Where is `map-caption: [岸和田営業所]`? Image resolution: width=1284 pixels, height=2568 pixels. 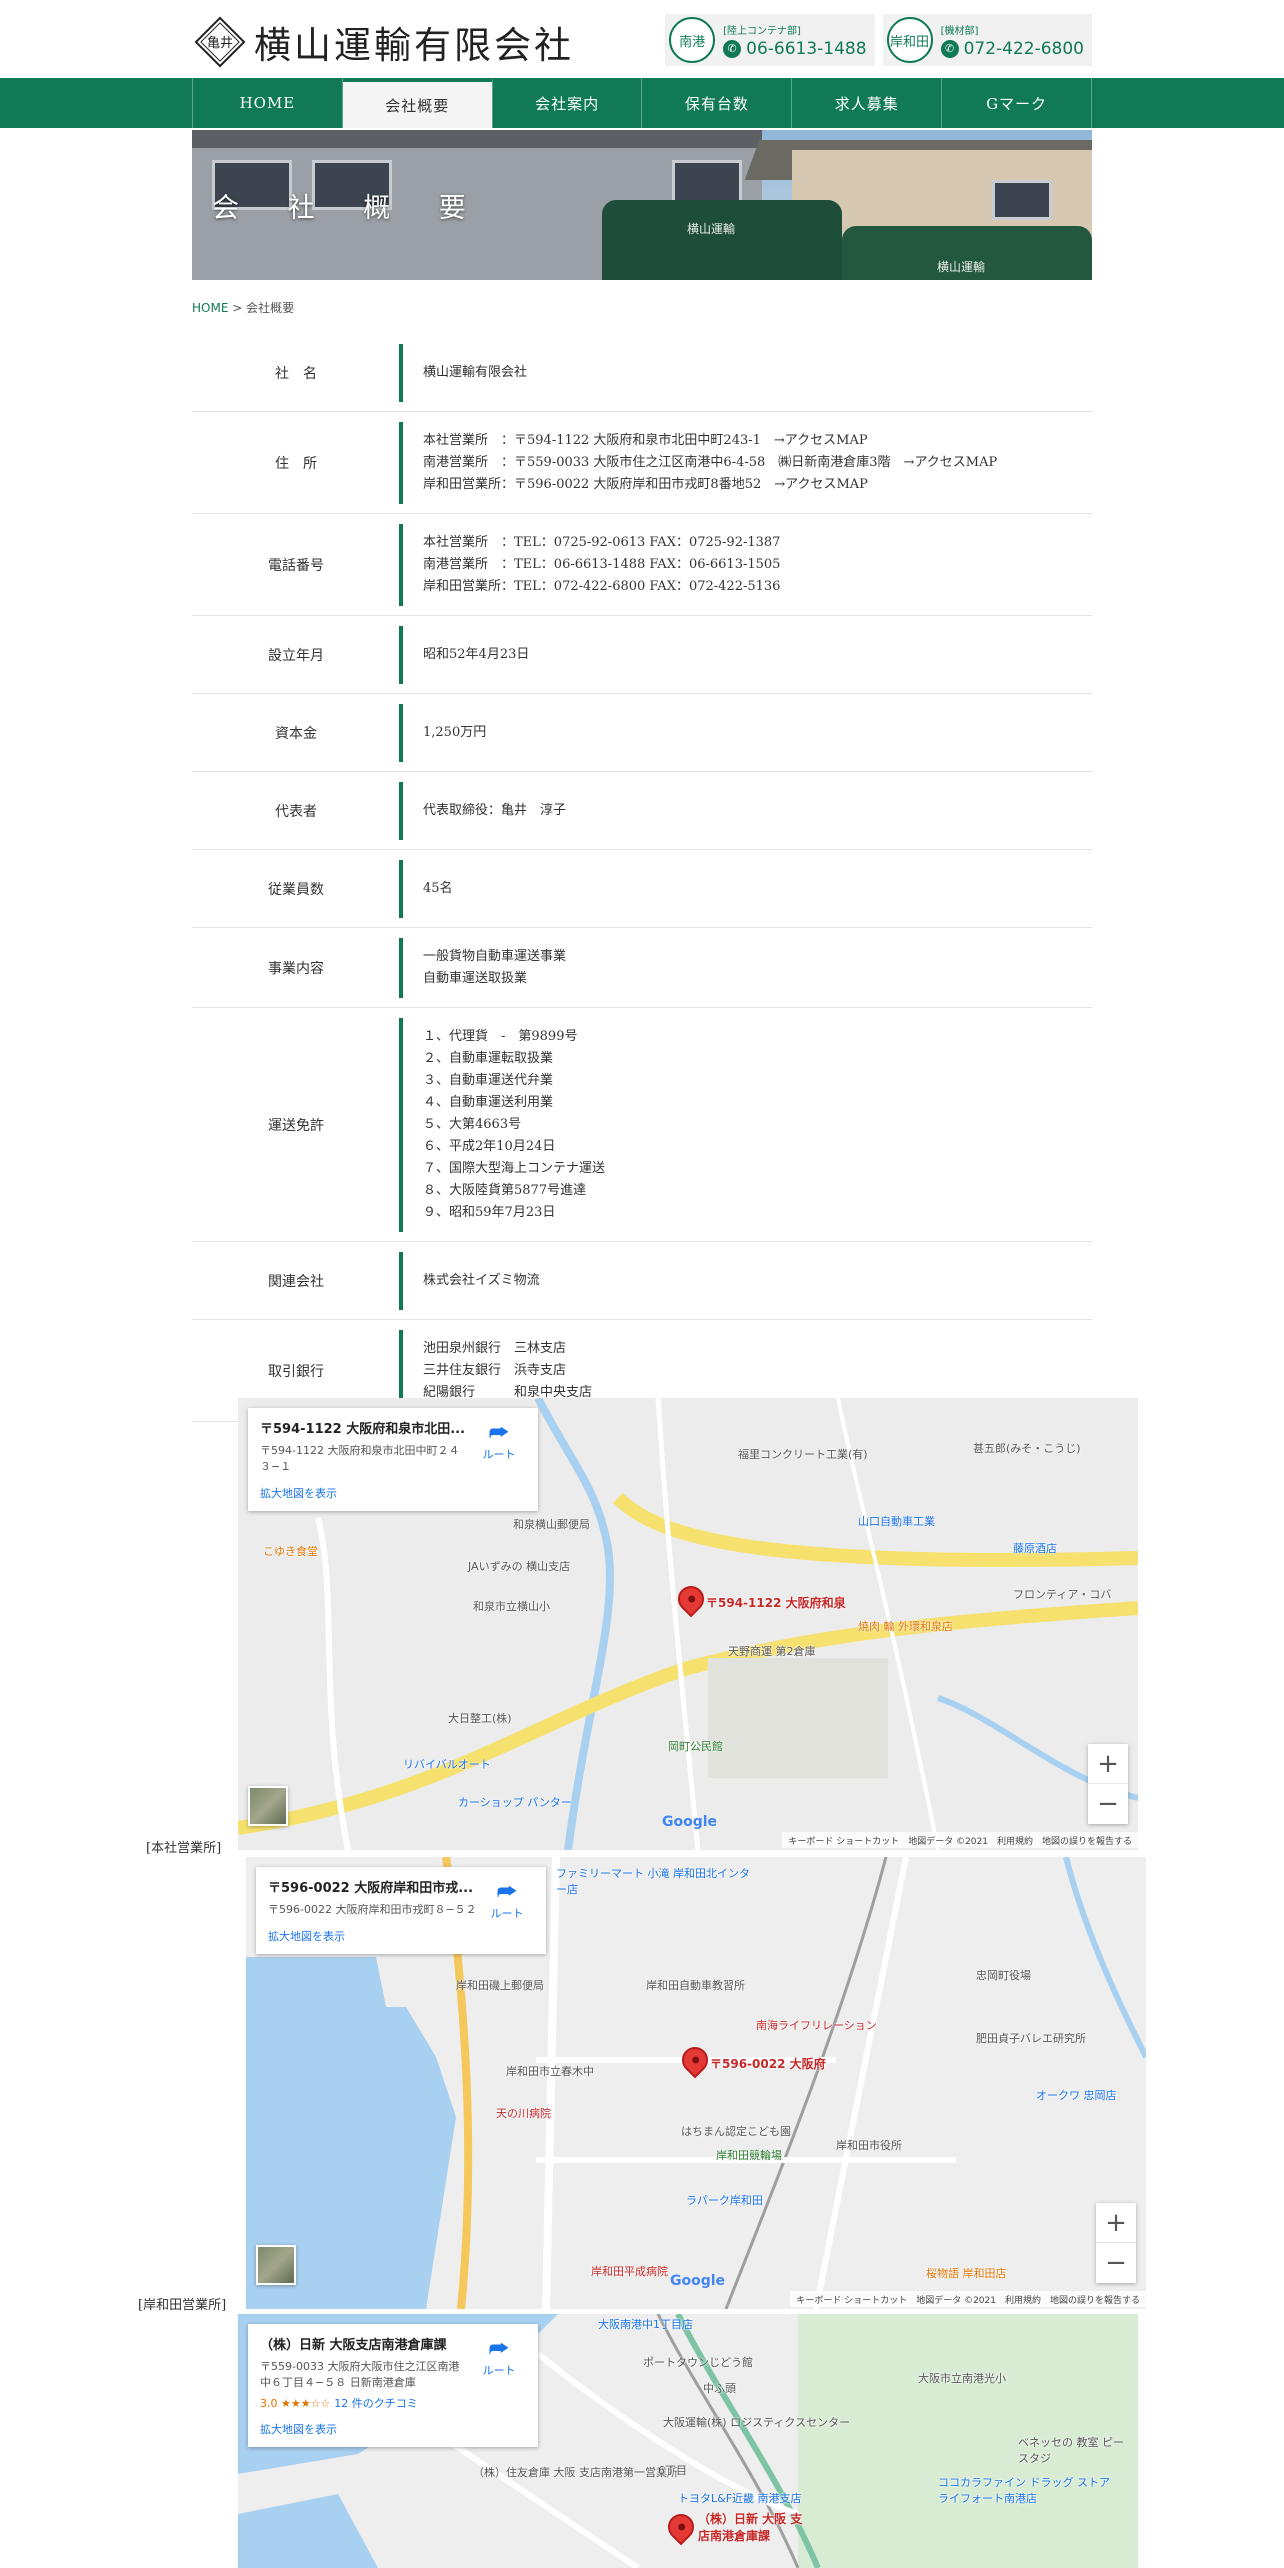
map-caption: [岸和田営業所] is located at coordinates (182, 2305).